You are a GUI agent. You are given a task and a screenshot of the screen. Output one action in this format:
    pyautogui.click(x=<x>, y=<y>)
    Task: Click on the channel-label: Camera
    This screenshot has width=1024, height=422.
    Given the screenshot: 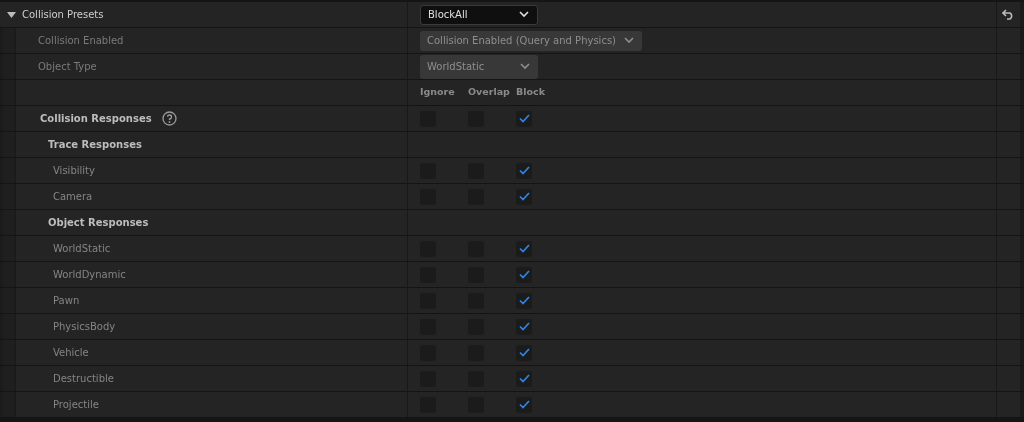 What is the action you would take?
    pyautogui.click(x=73, y=197)
    